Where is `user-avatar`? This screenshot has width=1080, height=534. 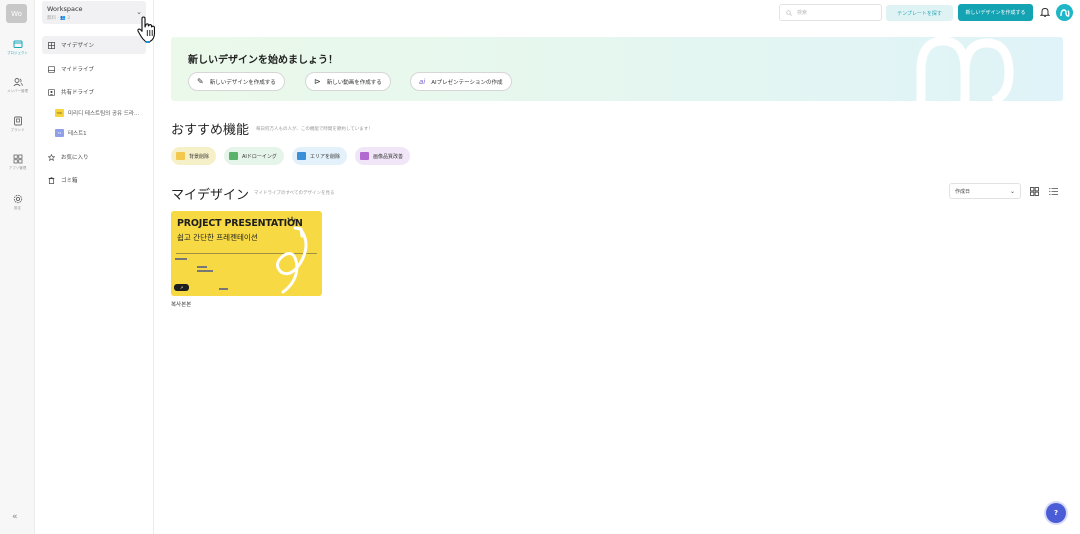 user-avatar is located at coordinates (1064, 12).